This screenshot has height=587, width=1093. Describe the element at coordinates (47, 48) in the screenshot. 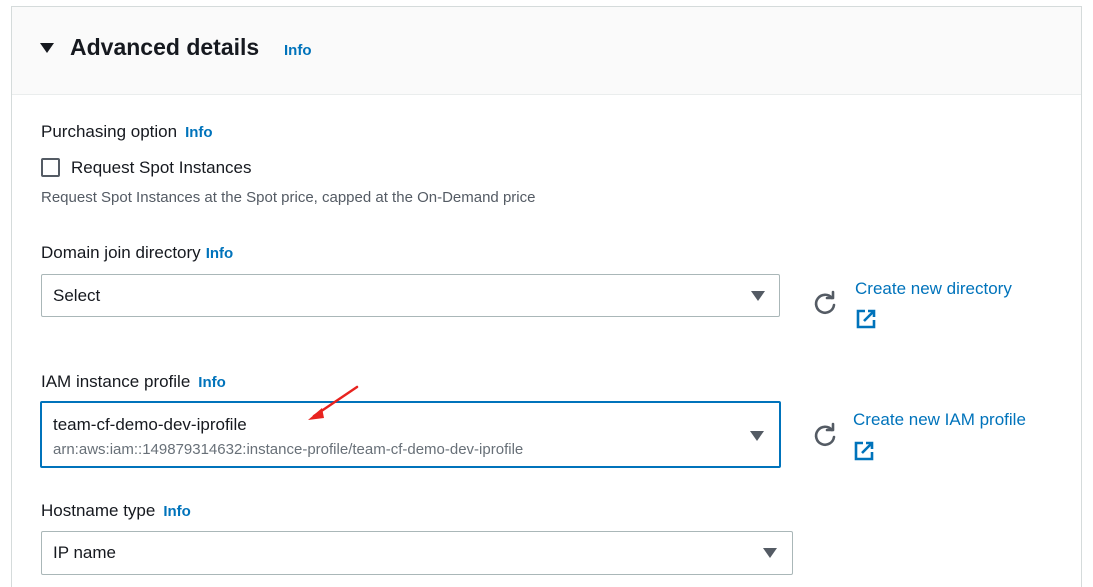

I see `caret-down-icon` at that location.